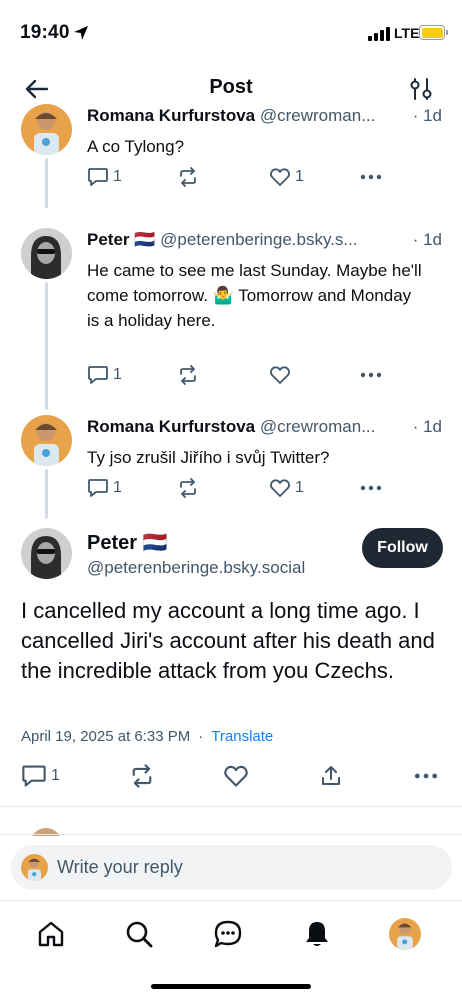 This screenshot has width=462, height=1000. Describe the element at coordinates (208, 457) in the screenshot. I see `reply-text: Ty jso zrušil Jiřího i svůj Twitter?` at that location.